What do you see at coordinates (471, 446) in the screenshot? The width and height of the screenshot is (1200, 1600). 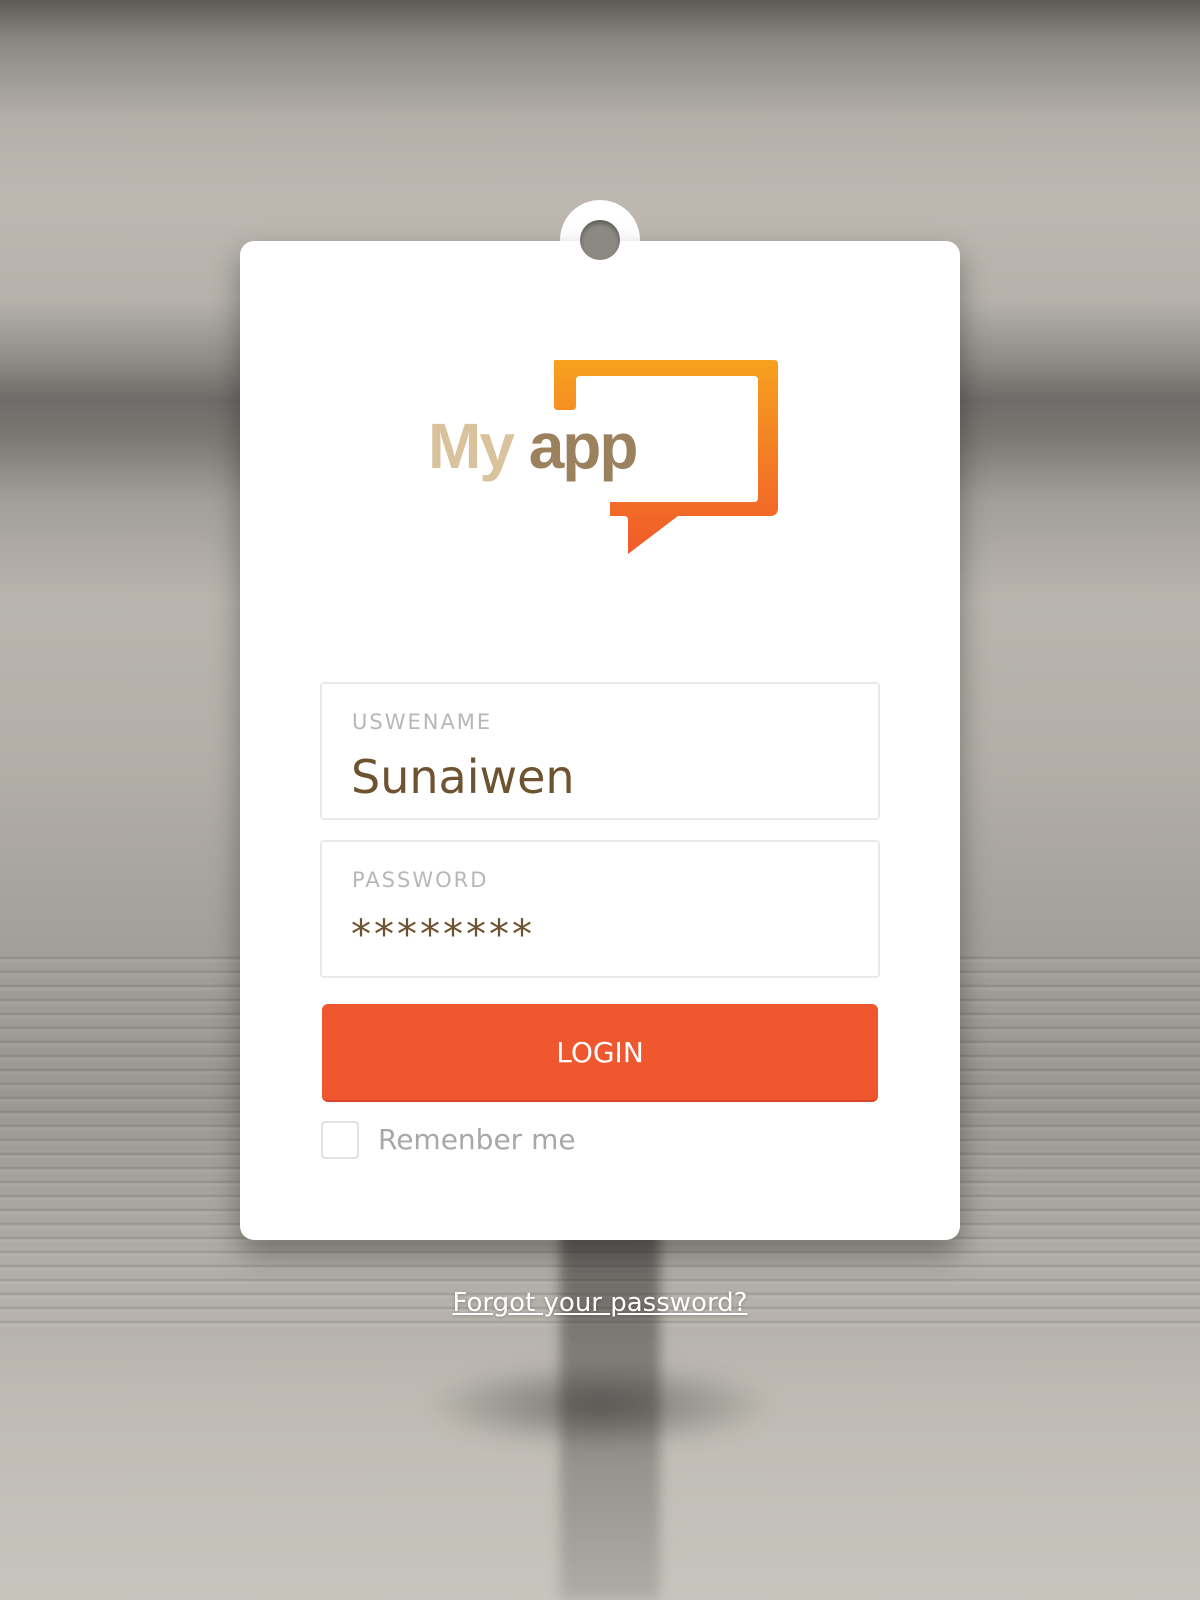 I see `logo-my-text: My` at bounding box center [471, 446].